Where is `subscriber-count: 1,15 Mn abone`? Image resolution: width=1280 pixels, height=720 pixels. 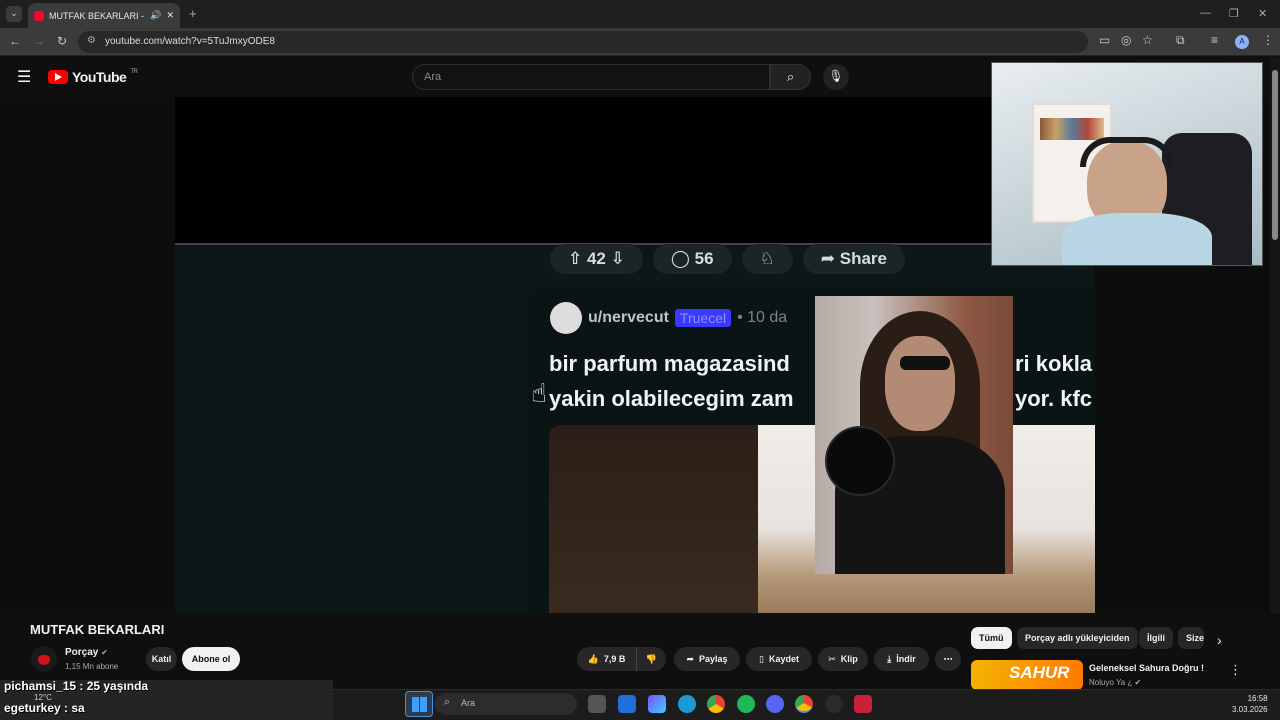
subscriber-count: 1,15 Mn abone is located at coordinates (92, 666).